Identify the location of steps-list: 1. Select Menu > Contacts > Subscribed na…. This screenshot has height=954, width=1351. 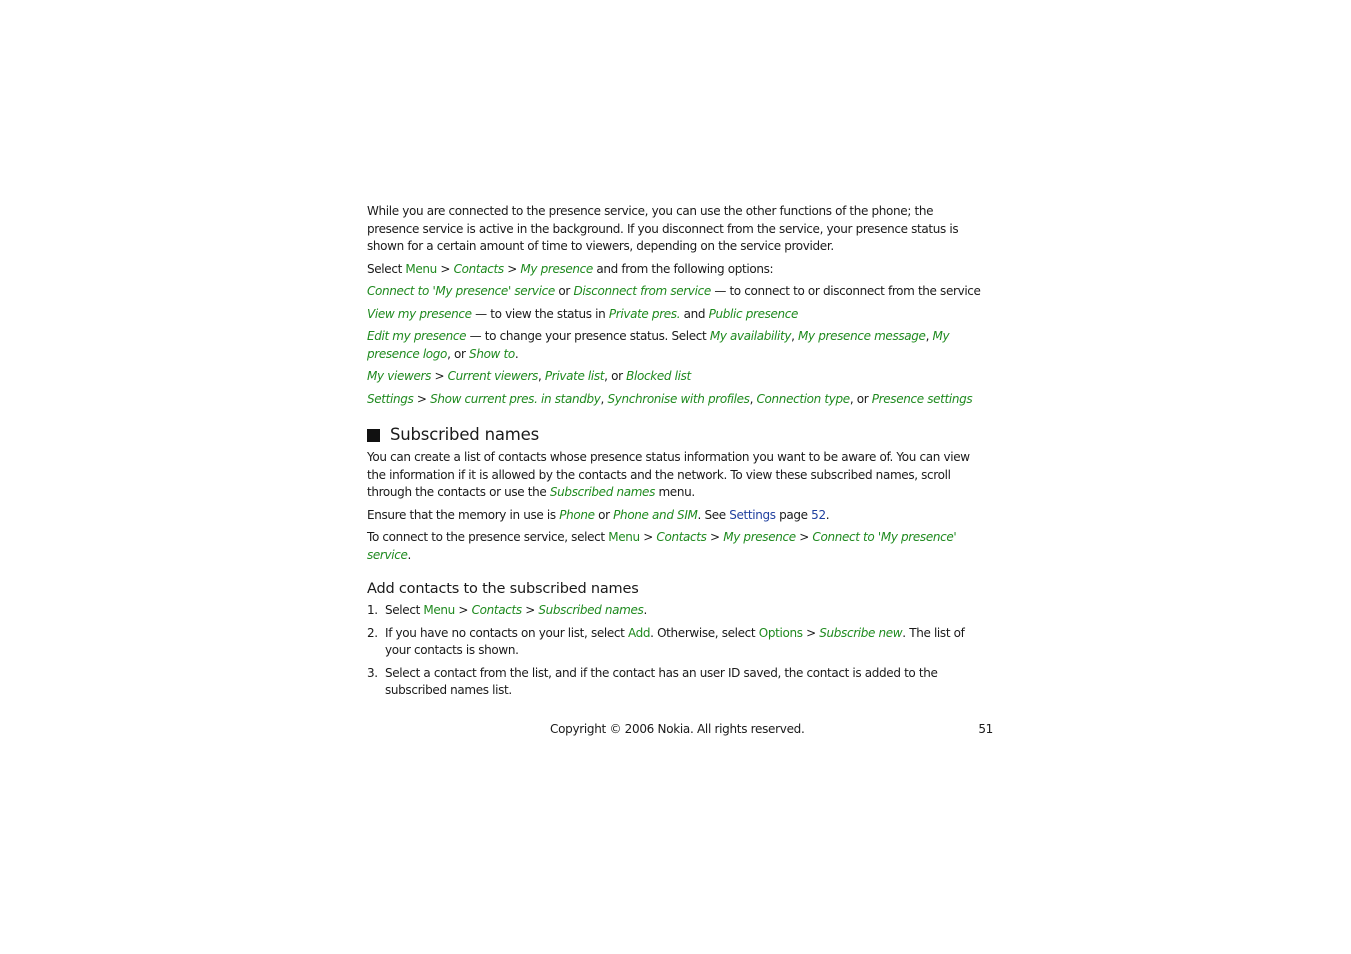
(677, 651).